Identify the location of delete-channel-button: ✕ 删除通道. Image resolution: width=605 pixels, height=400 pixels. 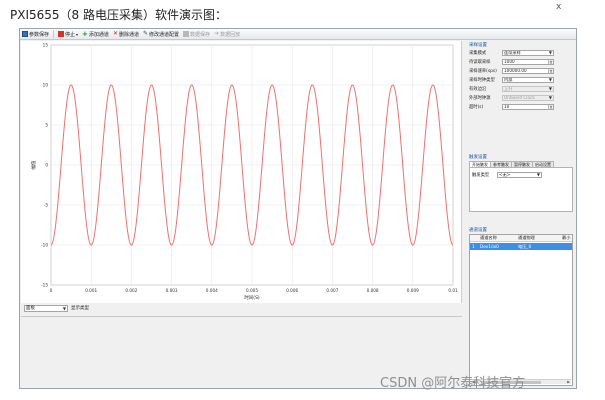
(126, 34).